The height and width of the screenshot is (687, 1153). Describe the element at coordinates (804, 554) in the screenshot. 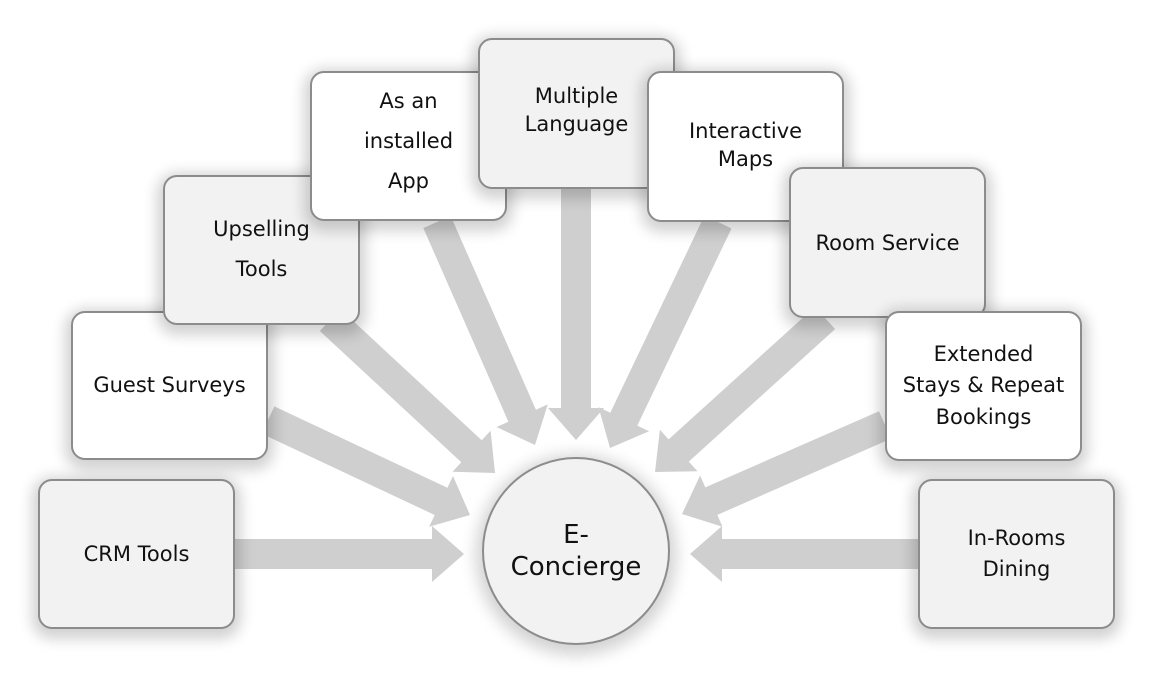

I see `arrow-in-rooms-dining-to-hub` at that location.